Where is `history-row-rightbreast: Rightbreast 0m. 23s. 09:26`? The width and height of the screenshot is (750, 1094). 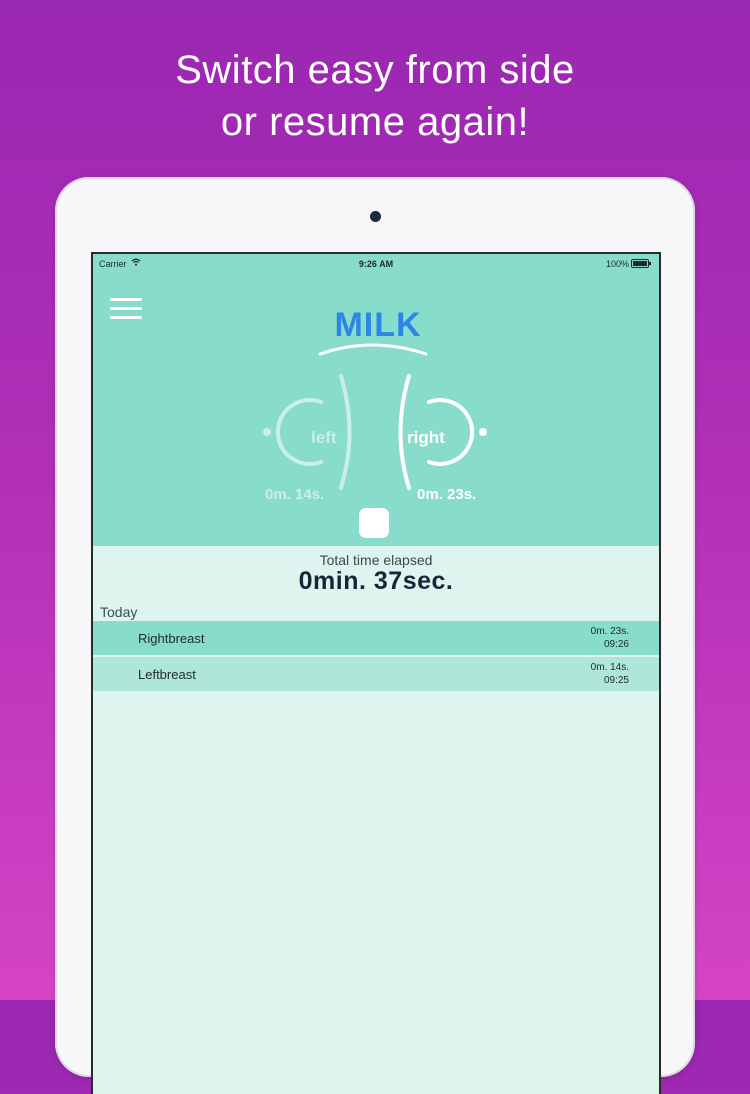 history-row-rightbreast: Rightbreast 0m. 23s. 09:26 is located at coordinates (376, 638).